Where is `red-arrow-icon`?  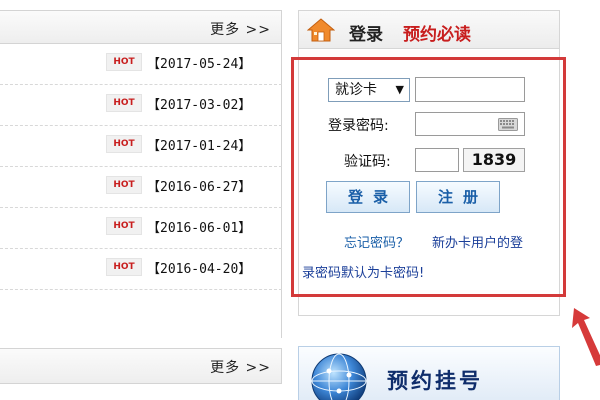 red-arrow-icon is located at coordinates (586, 337).